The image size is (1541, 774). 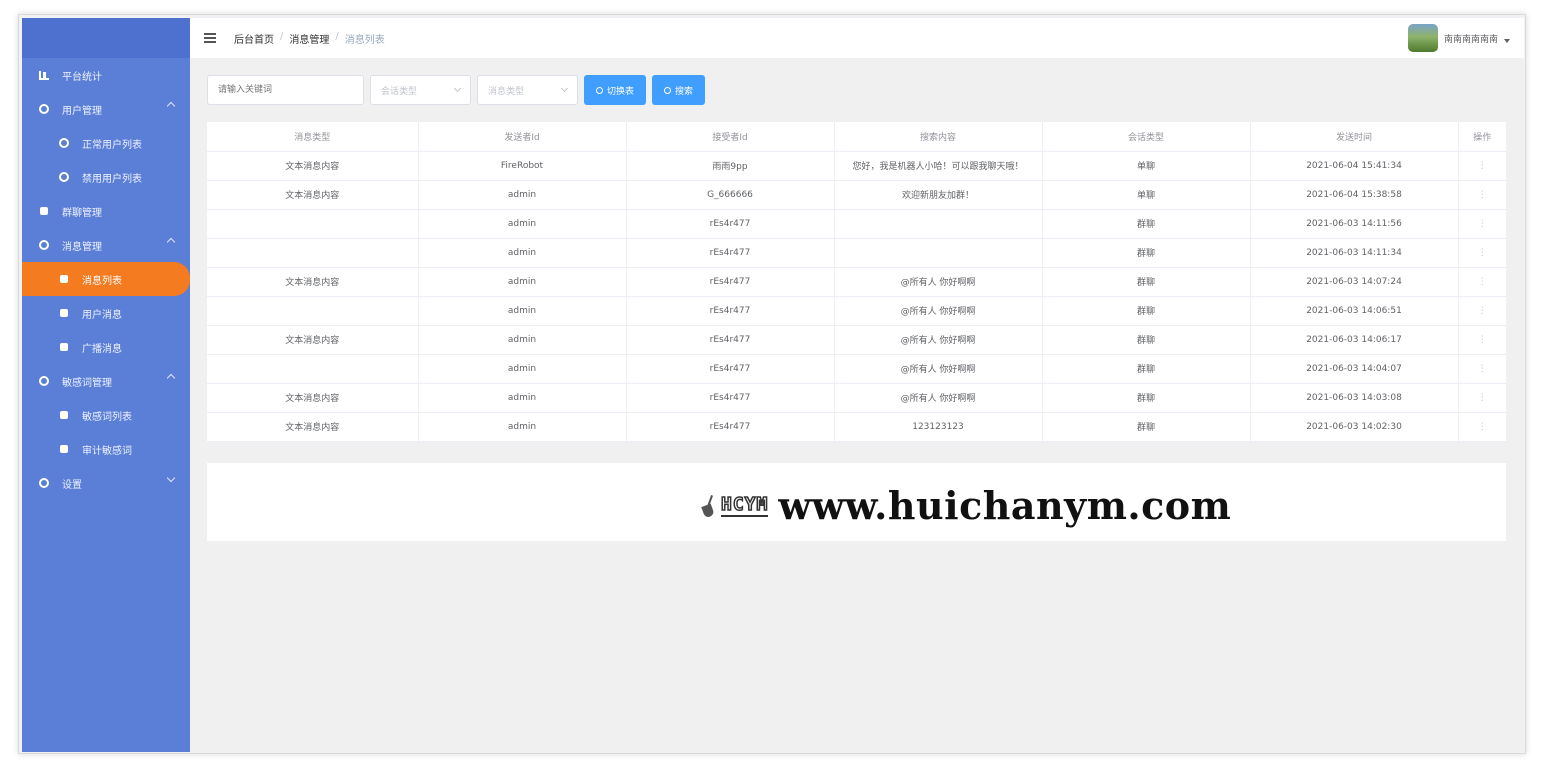 What do you see at coordinates (106, 245) in the screenshot?
I see `sidebar-item: 消息管理` at bounding box center [106, 245].